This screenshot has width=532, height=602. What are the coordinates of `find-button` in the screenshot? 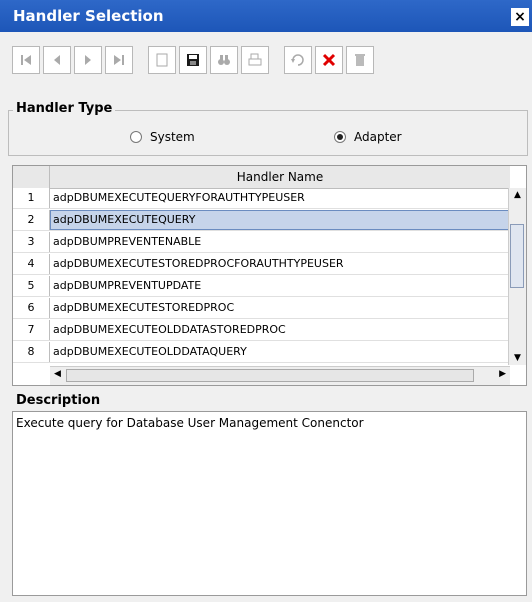 It's located at (224, 60).